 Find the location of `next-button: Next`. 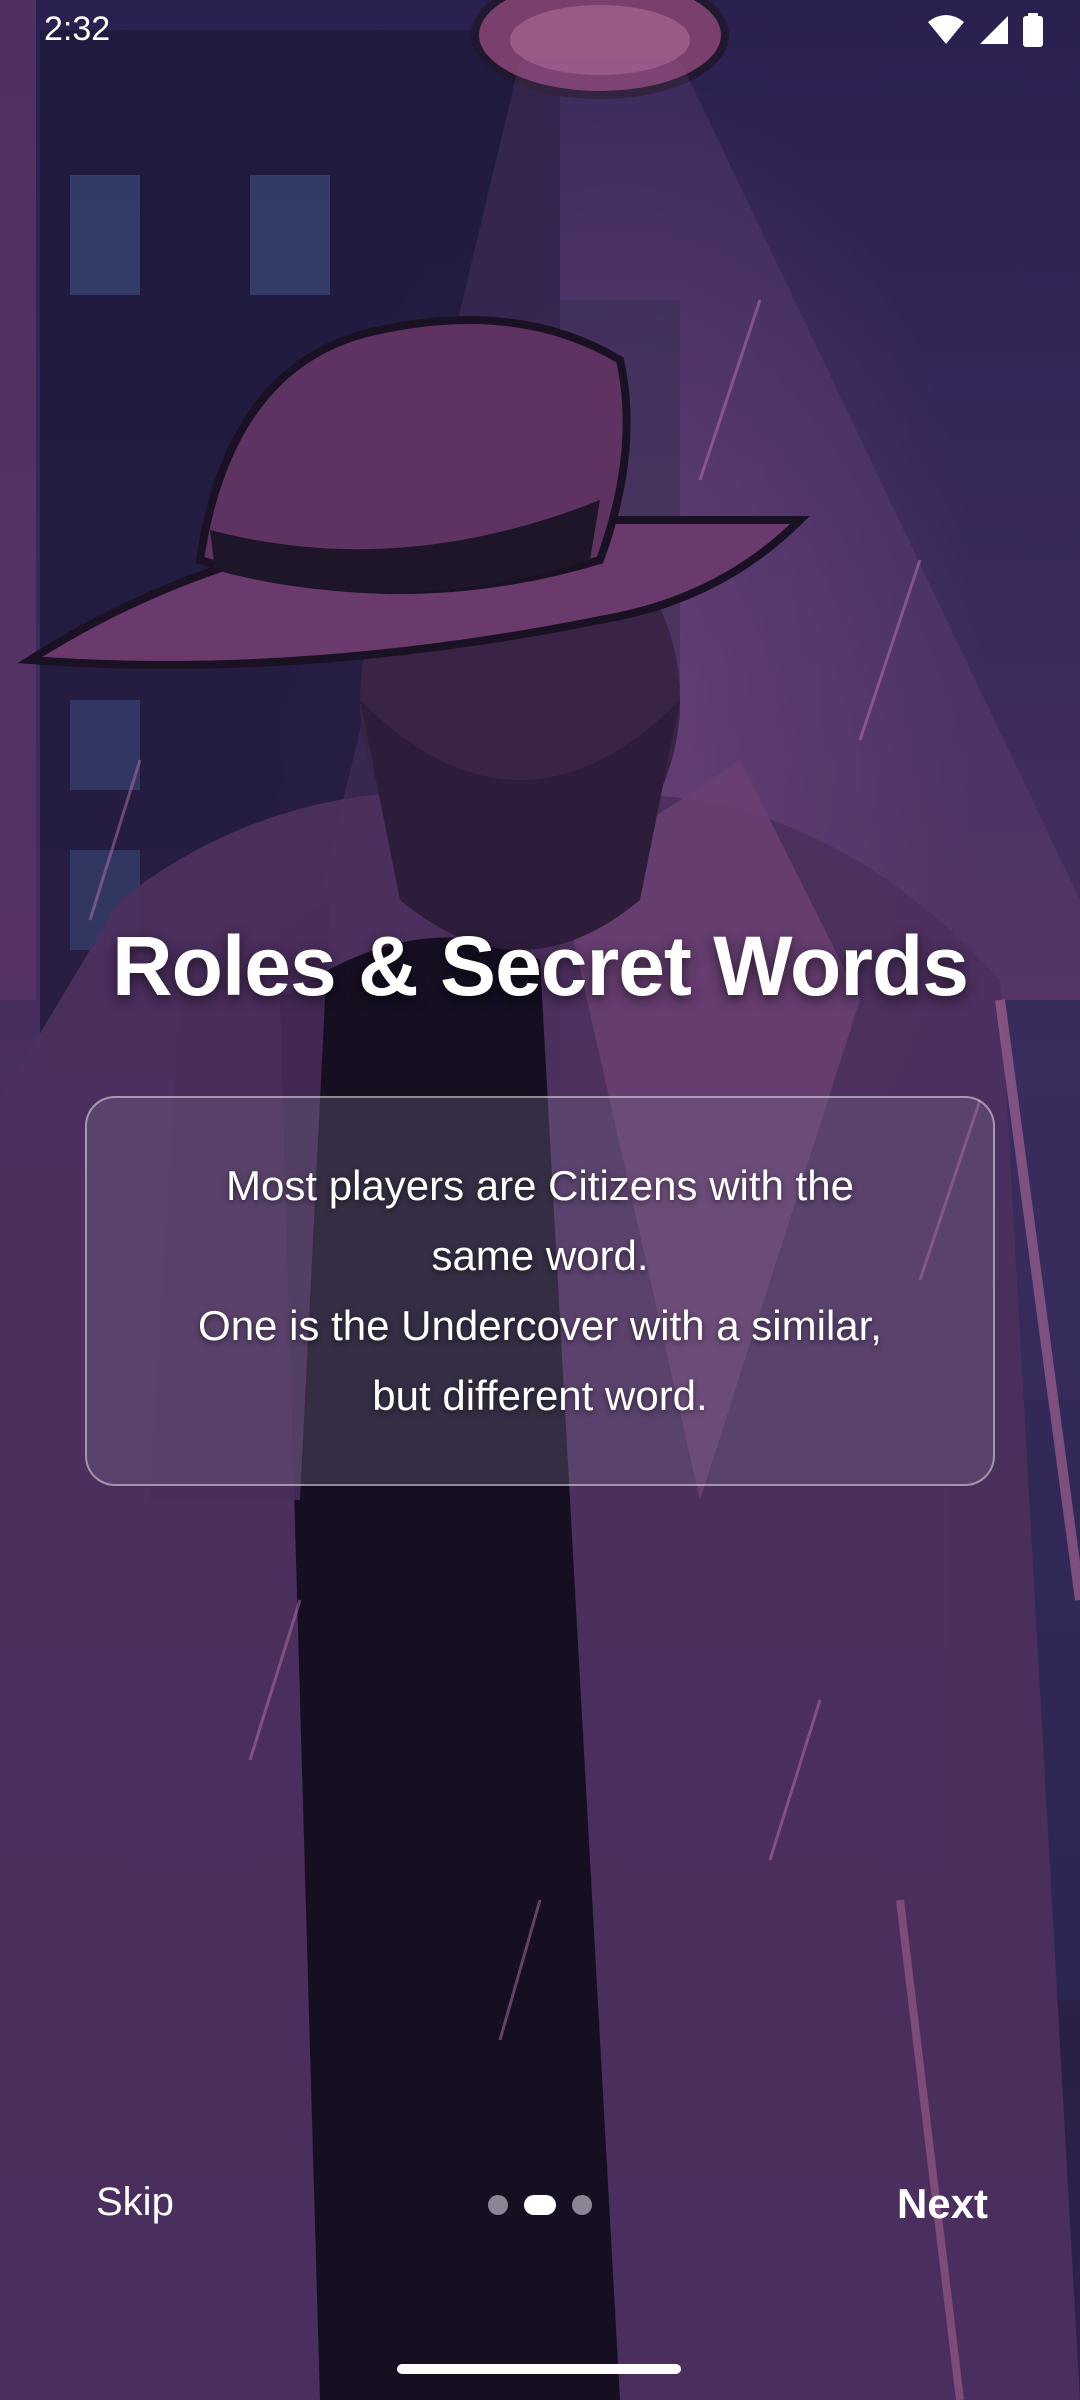

next-button: Next is located at coordinates (942, 2204).